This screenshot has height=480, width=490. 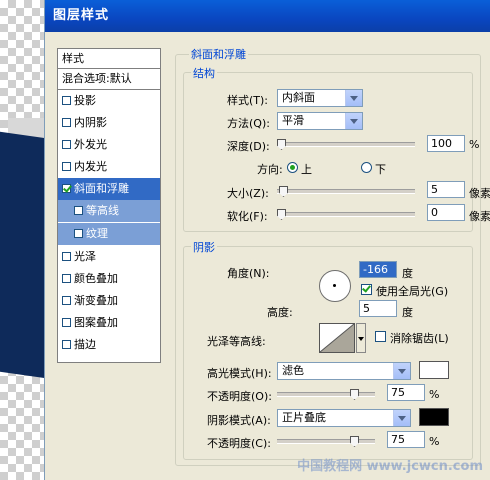 What do you see at coordinates (109, 59) in the screenshot?
I see `styles-header: 样式` at bounding box center [109, 59].